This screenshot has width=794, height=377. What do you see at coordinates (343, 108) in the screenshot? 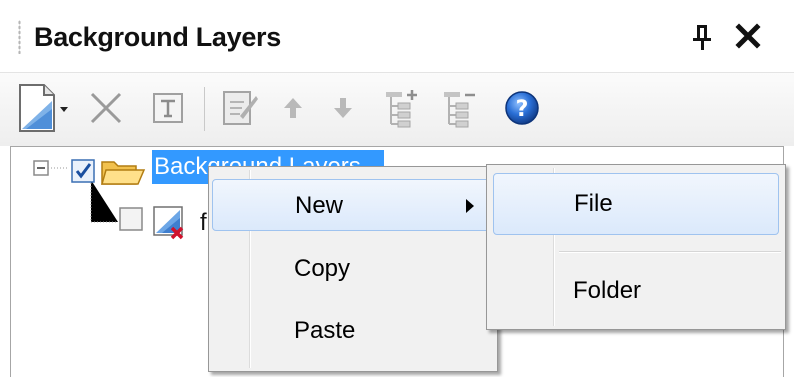
I see `move-down-icon` at bounding box center [343, 108].